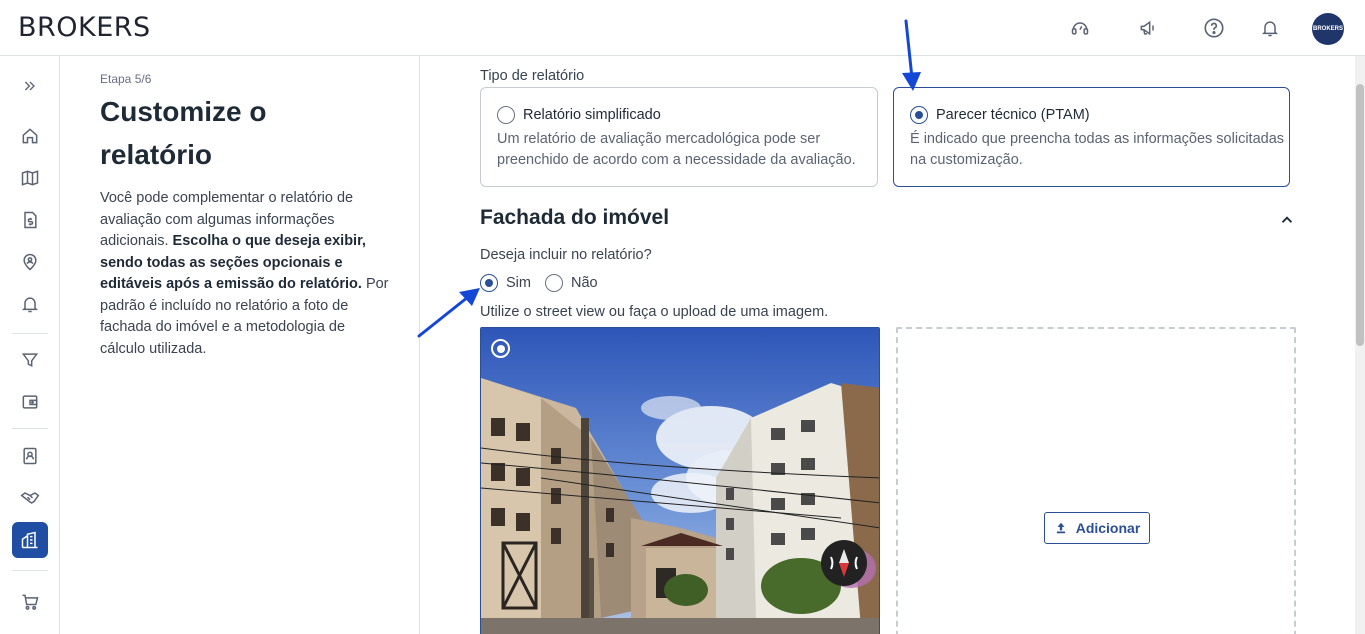  I want to click on home-icon, so click(30, 136).